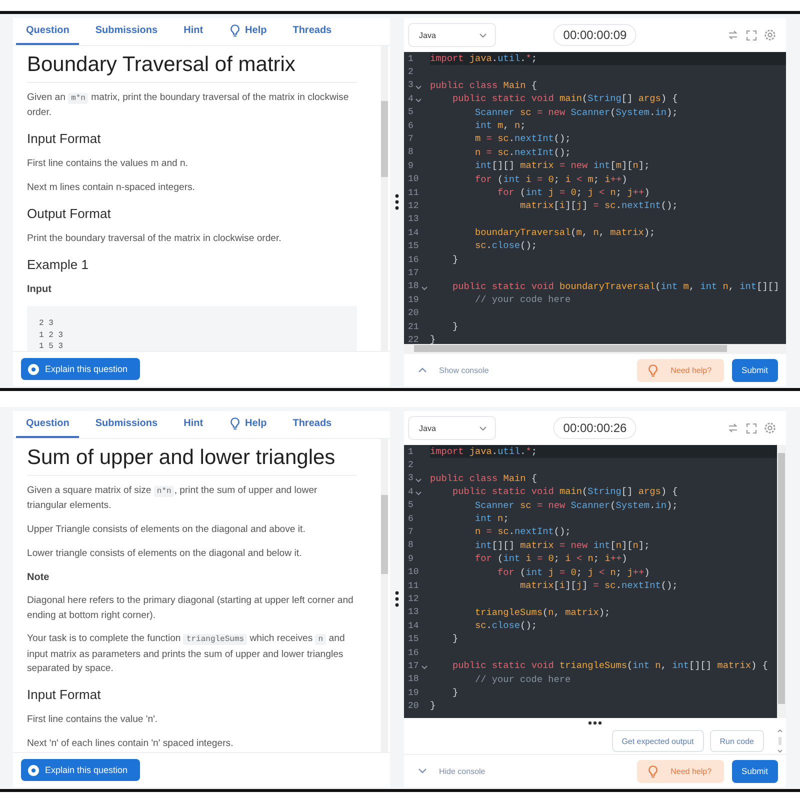 The image size is (800, 800). What do you see at coordinates (523, 299) in the screenshot?
I see `code-line: // your code here` at bounding box center [523, 299].